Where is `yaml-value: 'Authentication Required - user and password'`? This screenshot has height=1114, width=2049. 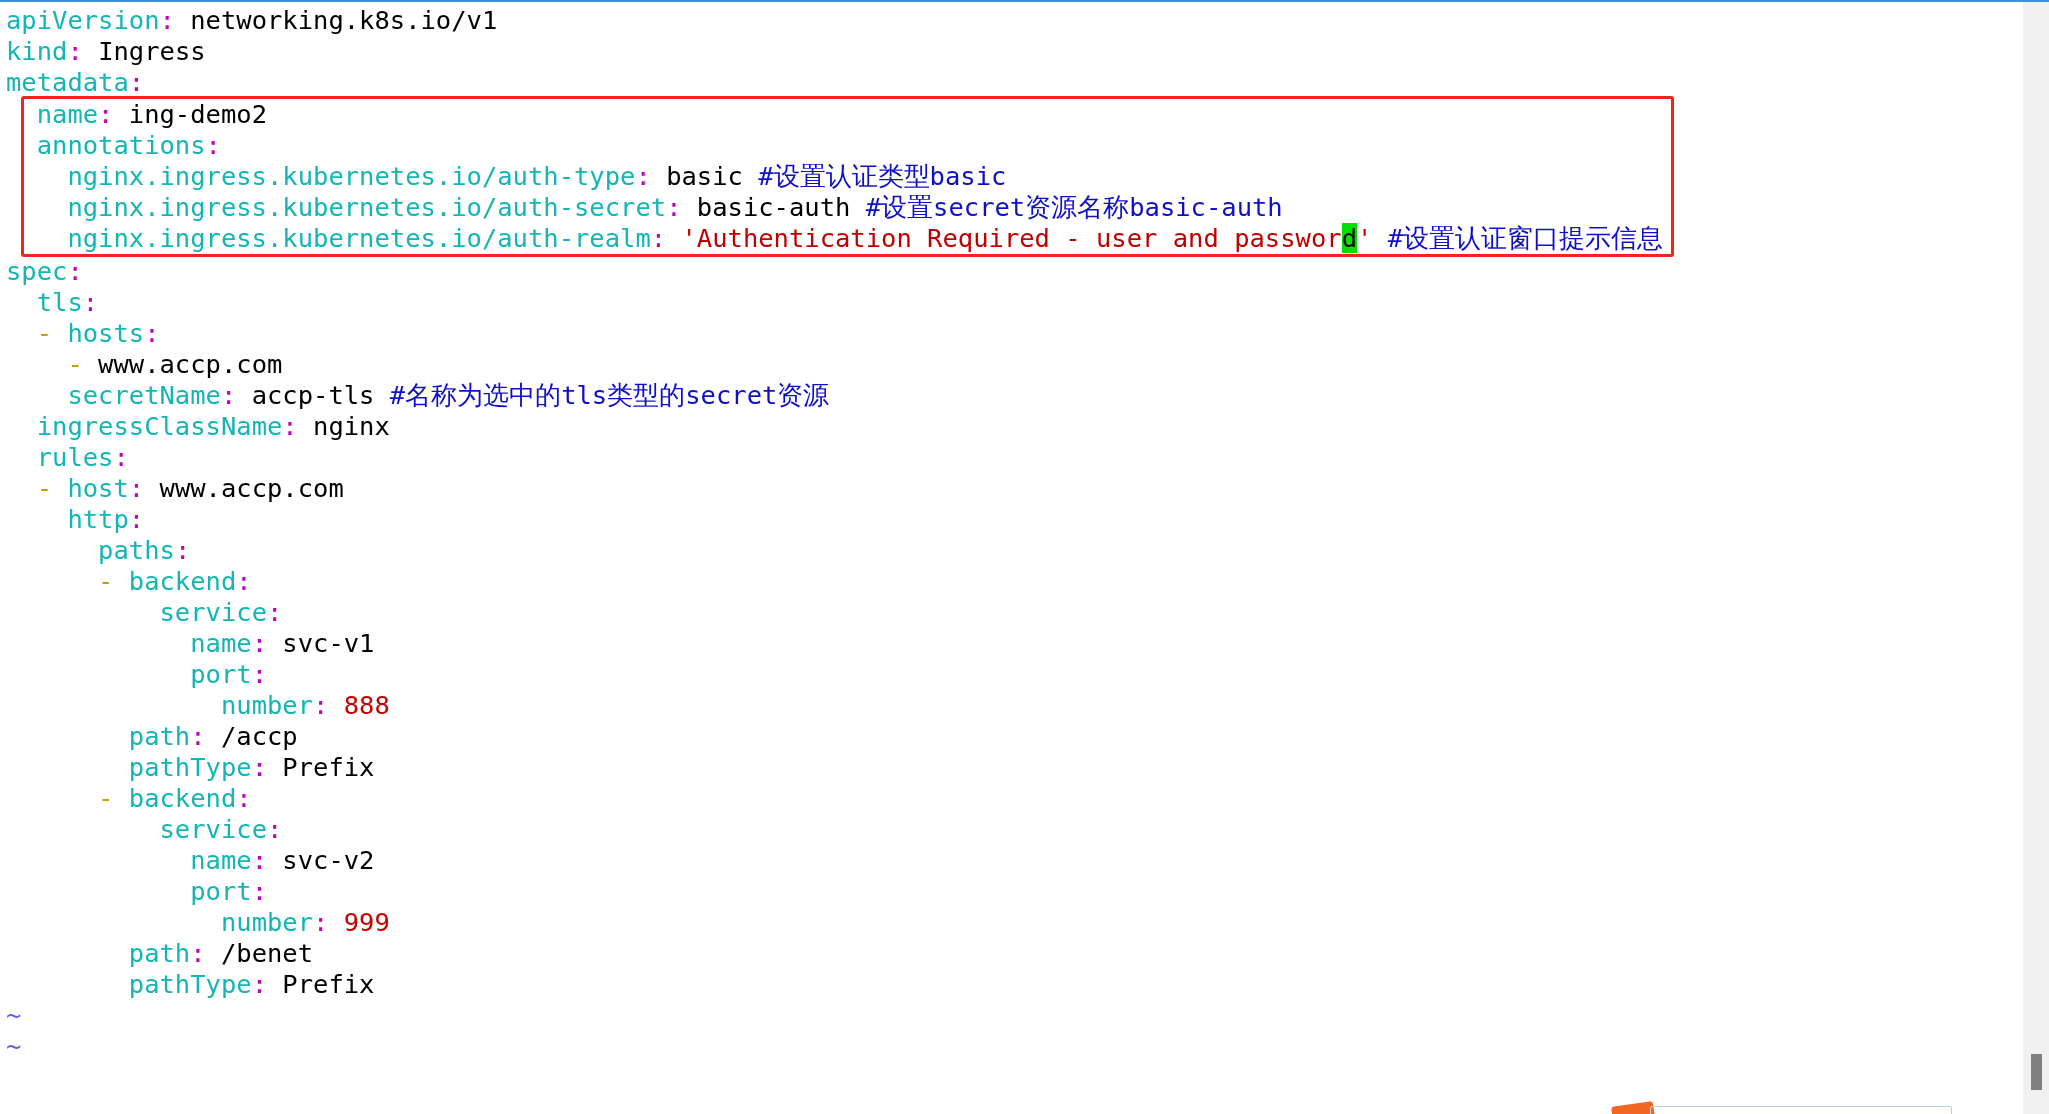
yaml-value: 'Authentication Required - user and password' is located at coordinates (1027, 238).